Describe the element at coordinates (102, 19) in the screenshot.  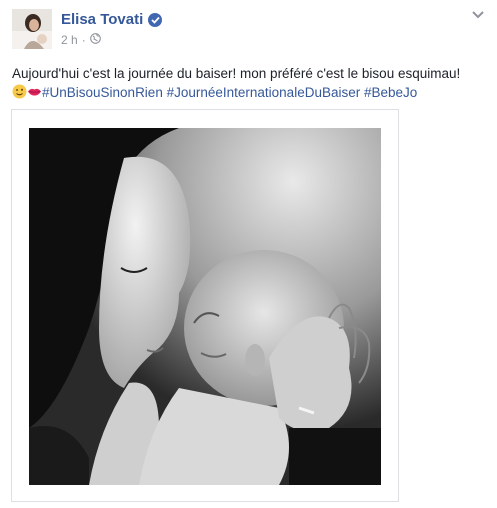
I see `author-name: Elisa Tovati` at that location.